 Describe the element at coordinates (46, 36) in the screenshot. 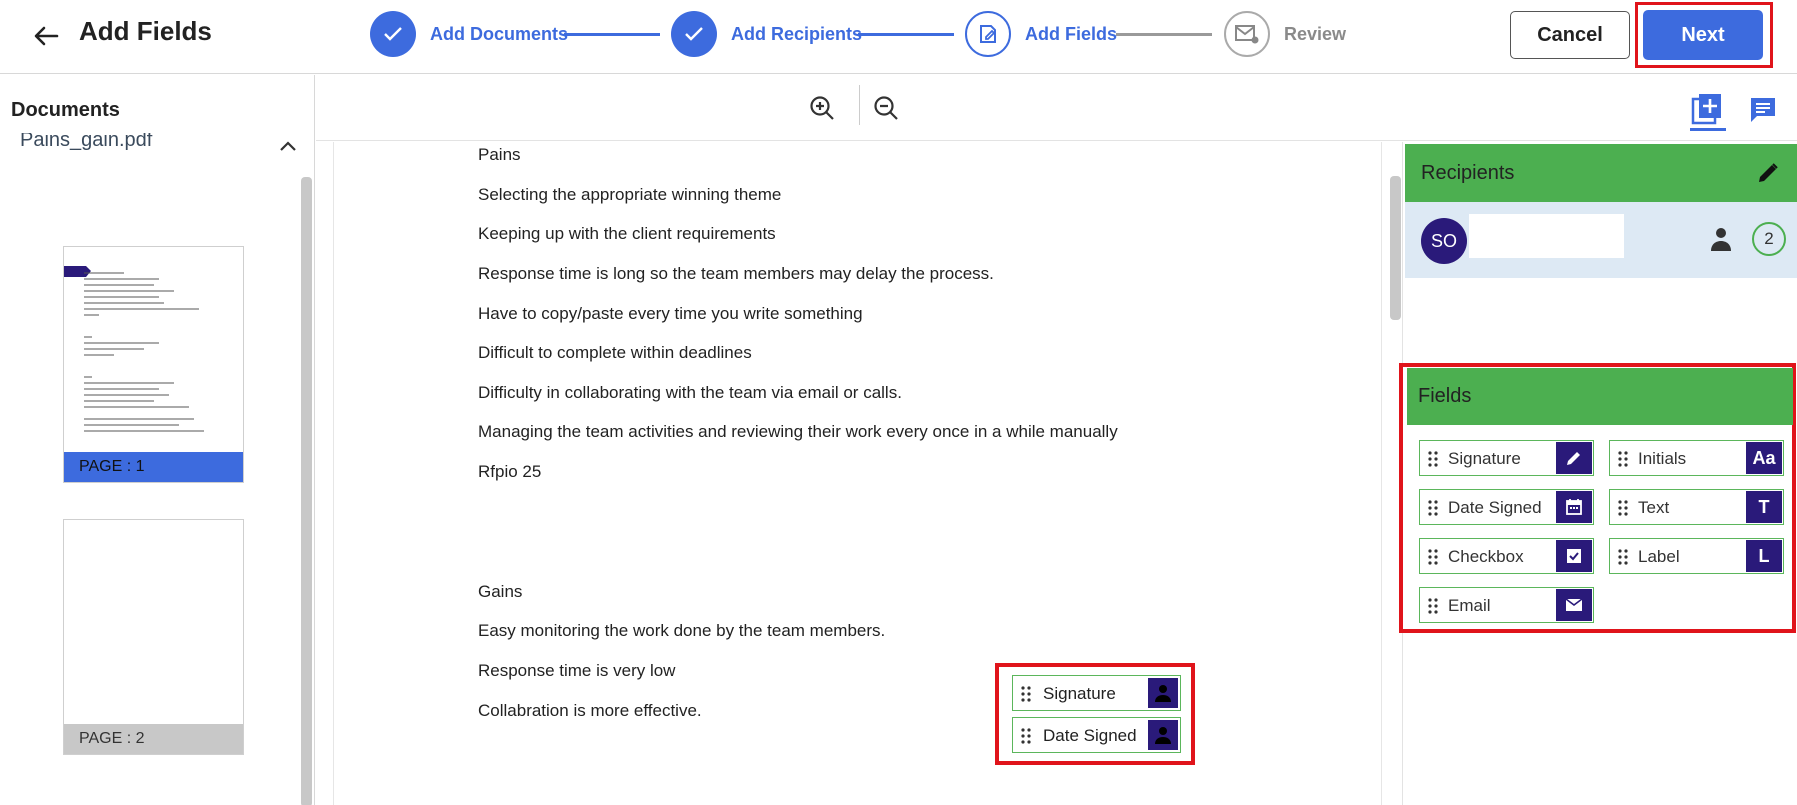

I see `back-arrow-icon` at that location.